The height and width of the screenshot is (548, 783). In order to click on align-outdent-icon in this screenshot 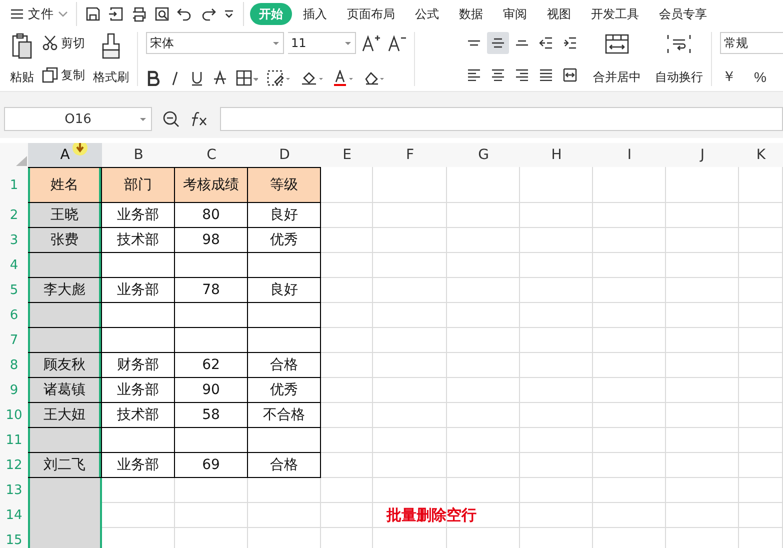, I will do `click(546, 43)`.